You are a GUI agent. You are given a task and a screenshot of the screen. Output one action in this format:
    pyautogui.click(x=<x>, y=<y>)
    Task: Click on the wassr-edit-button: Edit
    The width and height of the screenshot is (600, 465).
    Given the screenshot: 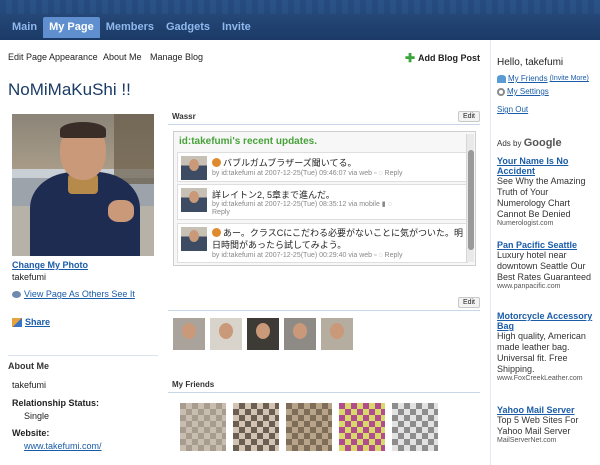 What is the action you would take?
    pyautogui.click(x=468, y=116)
    